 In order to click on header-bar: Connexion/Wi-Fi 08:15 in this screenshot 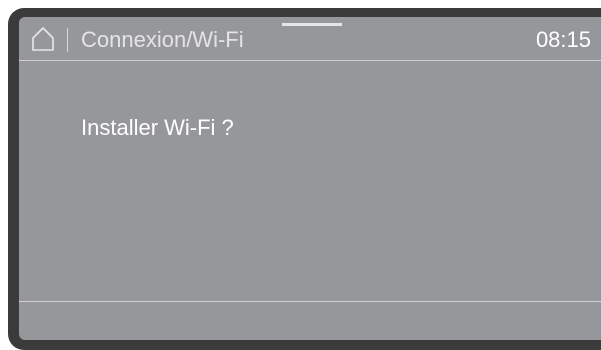, I will do `click(310, 39)`.